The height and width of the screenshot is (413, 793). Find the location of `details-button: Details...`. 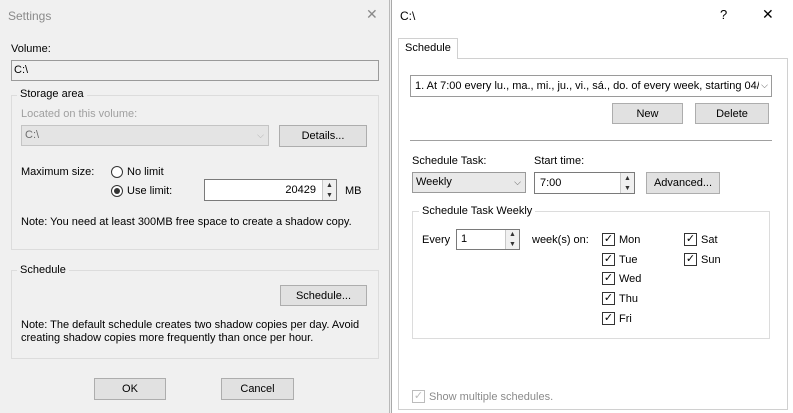

details-button: Details... is located at coordinates (323, 136).